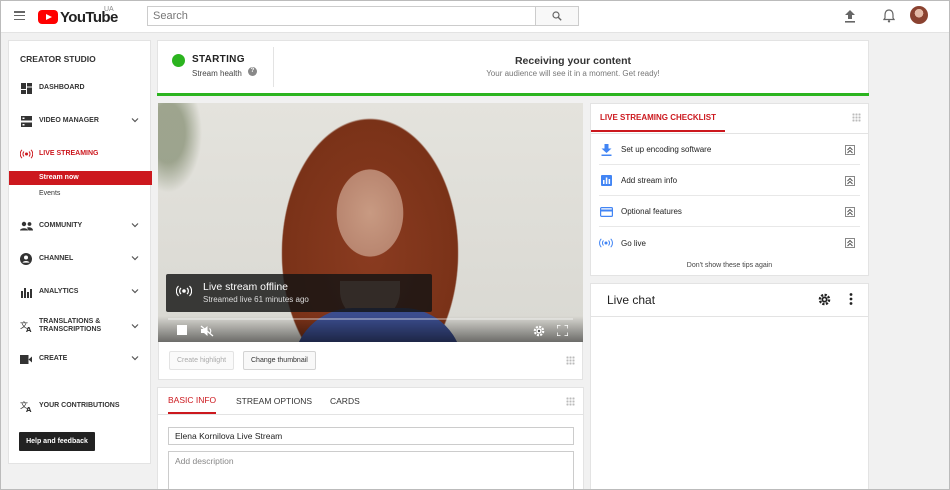 This screenshot has height=490, width=950. I want to click on player-actions: Create highlight Change thumbnail, so click(370, 361).